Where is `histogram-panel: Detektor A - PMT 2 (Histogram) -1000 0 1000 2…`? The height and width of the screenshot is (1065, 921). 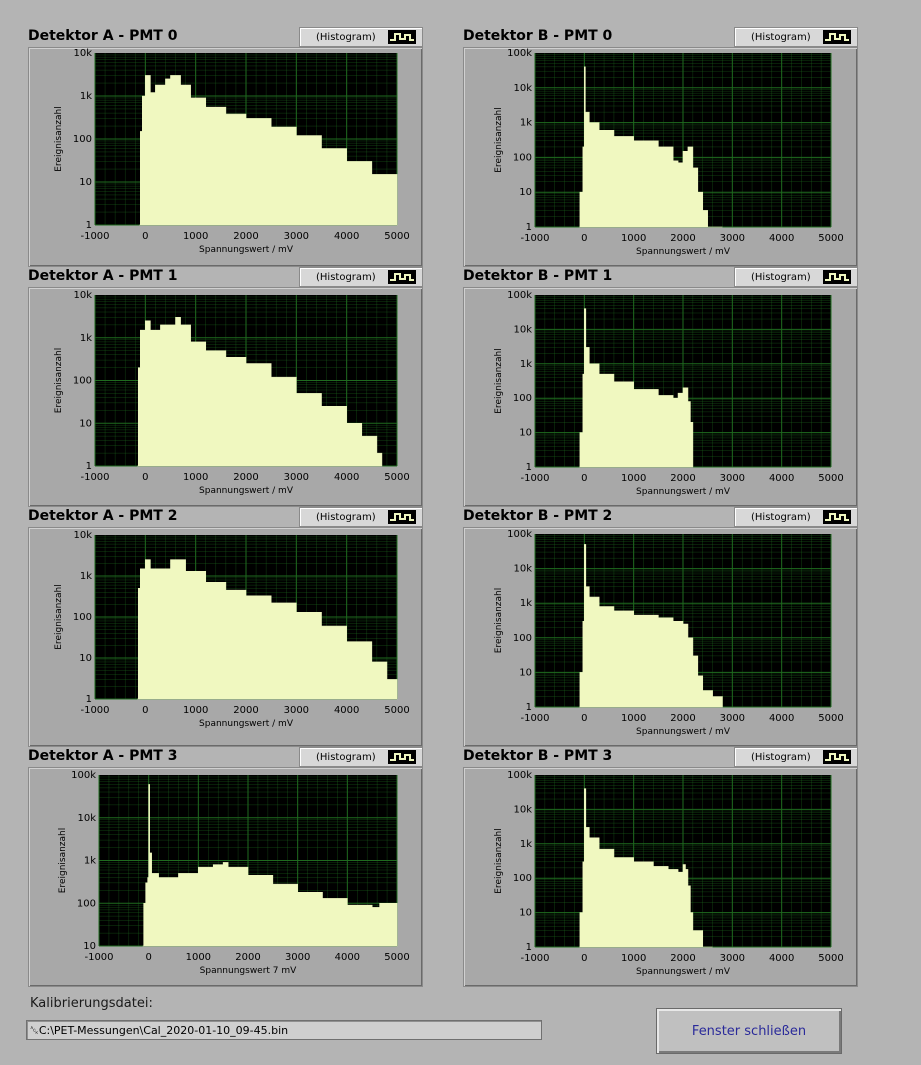 histogram-panel: Detektor A - PMT 2 (Histogram) -1000 0 1000 2… is located at coordinates (225, 627).